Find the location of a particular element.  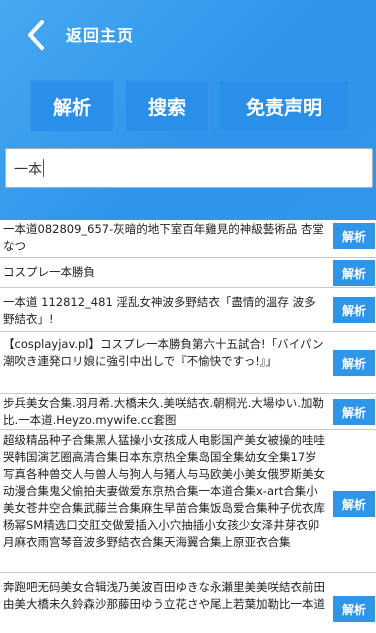

search-input-value: 一本 is located at coordinates (29, 169).